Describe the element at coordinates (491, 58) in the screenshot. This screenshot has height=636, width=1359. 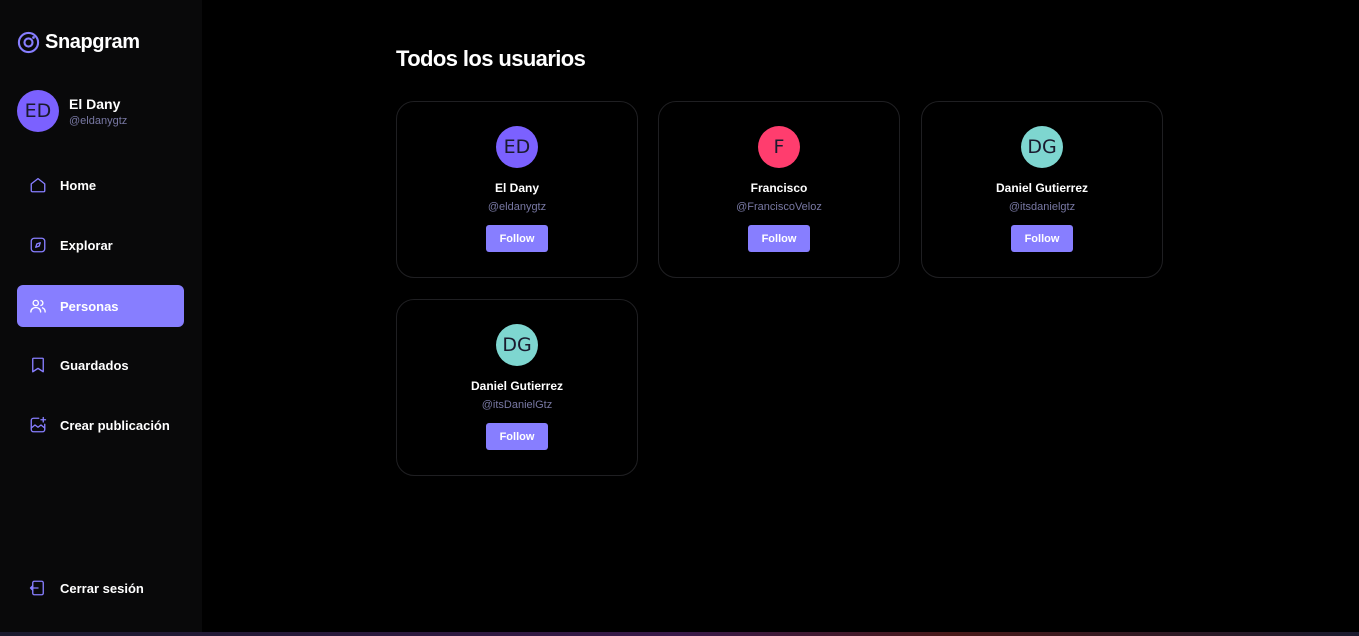
I see `page-title: Todos los usuarios` at that location.